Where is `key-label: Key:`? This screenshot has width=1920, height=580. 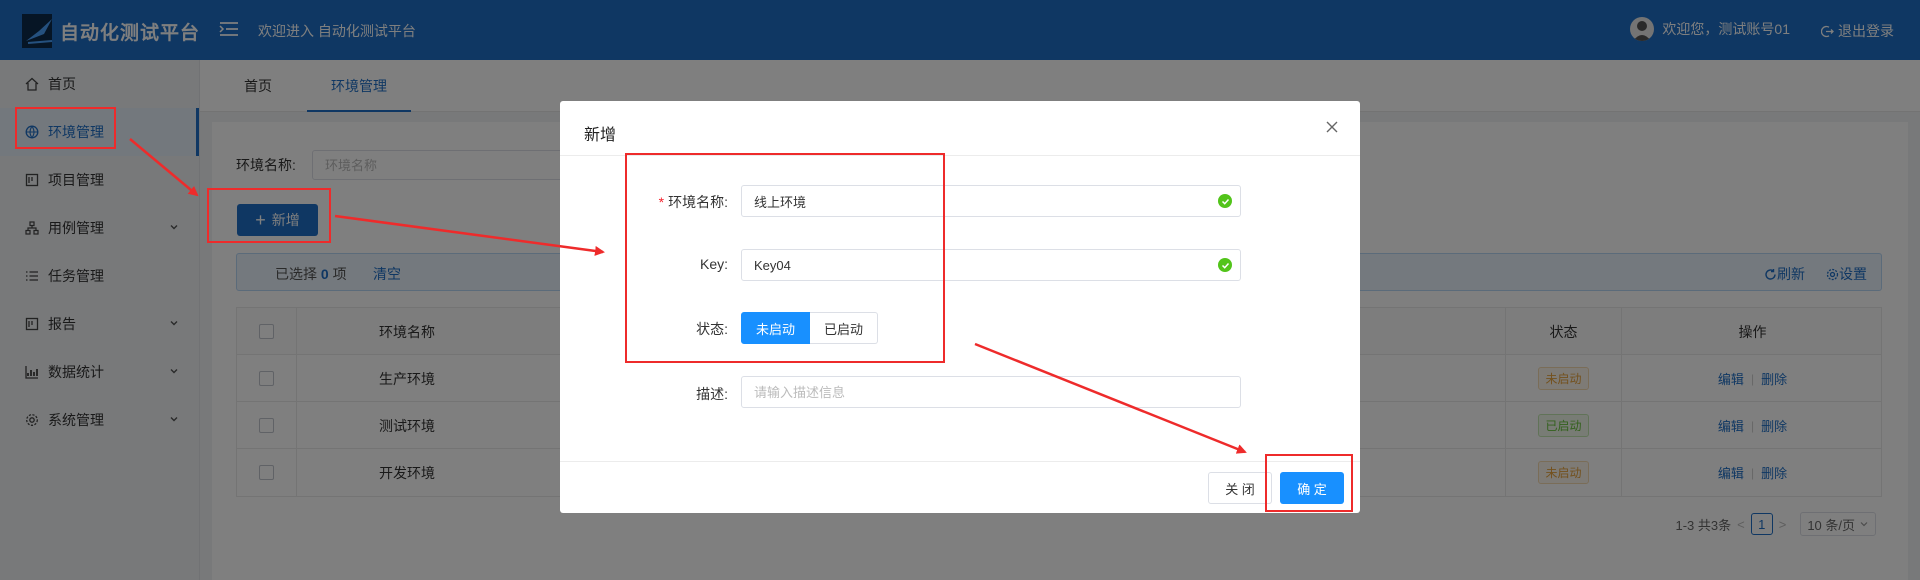
key-label: Key: is located at coordinates (713, 264).